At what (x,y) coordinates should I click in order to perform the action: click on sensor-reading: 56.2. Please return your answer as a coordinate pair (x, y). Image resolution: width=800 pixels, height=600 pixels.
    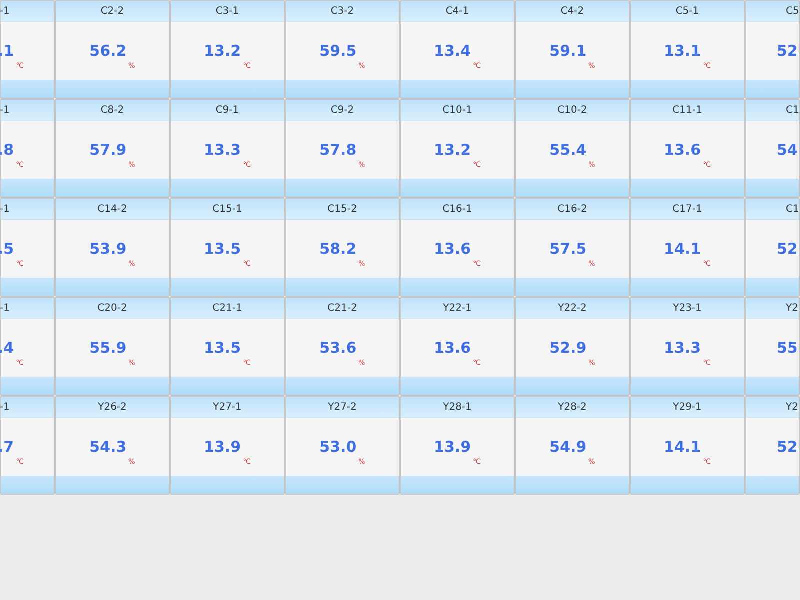
    Looking at the image, I should click on (108, 51).